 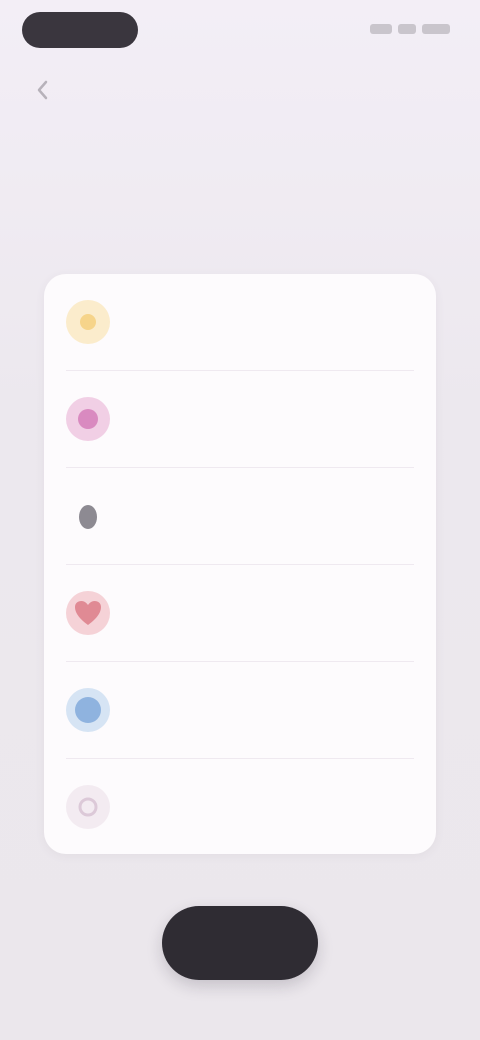 I want to click on chevron-left-icon, so click(x=42, y=90).